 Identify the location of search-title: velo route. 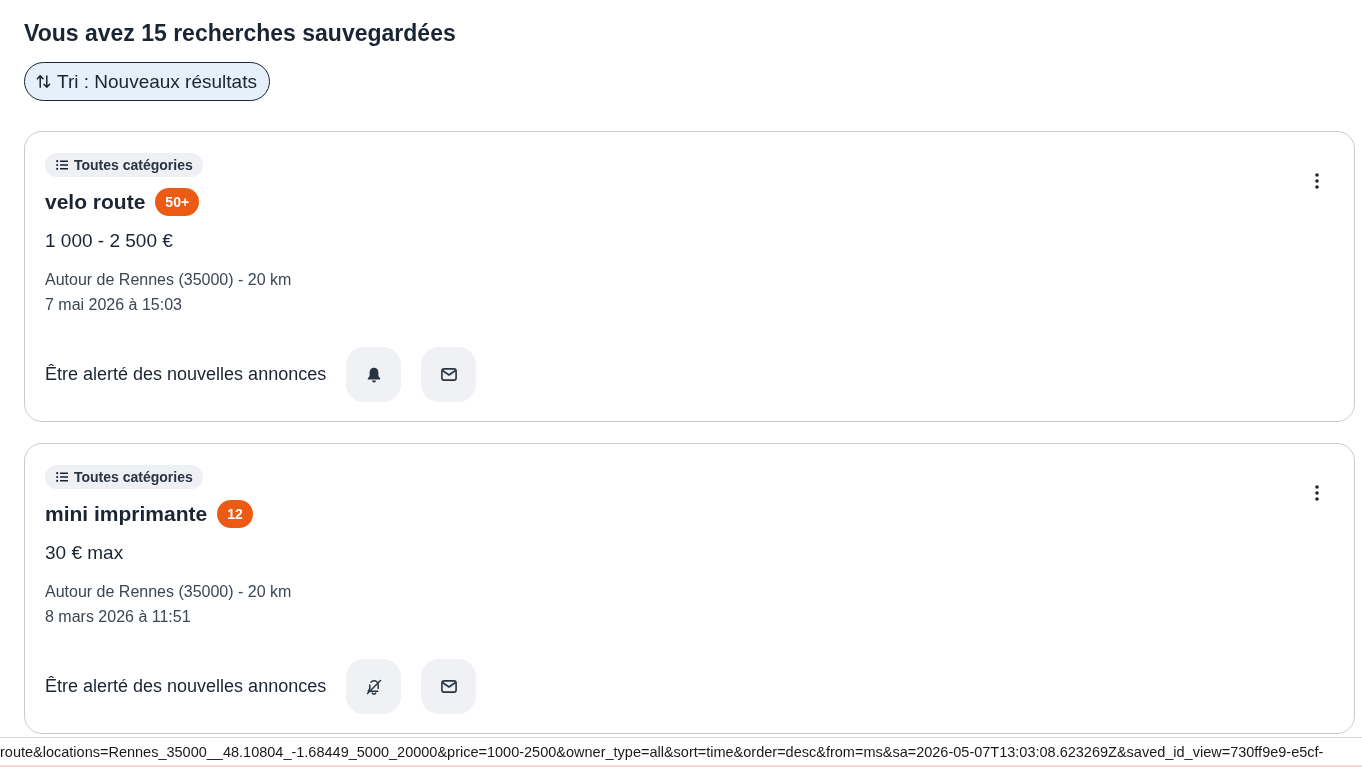
(95, 202).